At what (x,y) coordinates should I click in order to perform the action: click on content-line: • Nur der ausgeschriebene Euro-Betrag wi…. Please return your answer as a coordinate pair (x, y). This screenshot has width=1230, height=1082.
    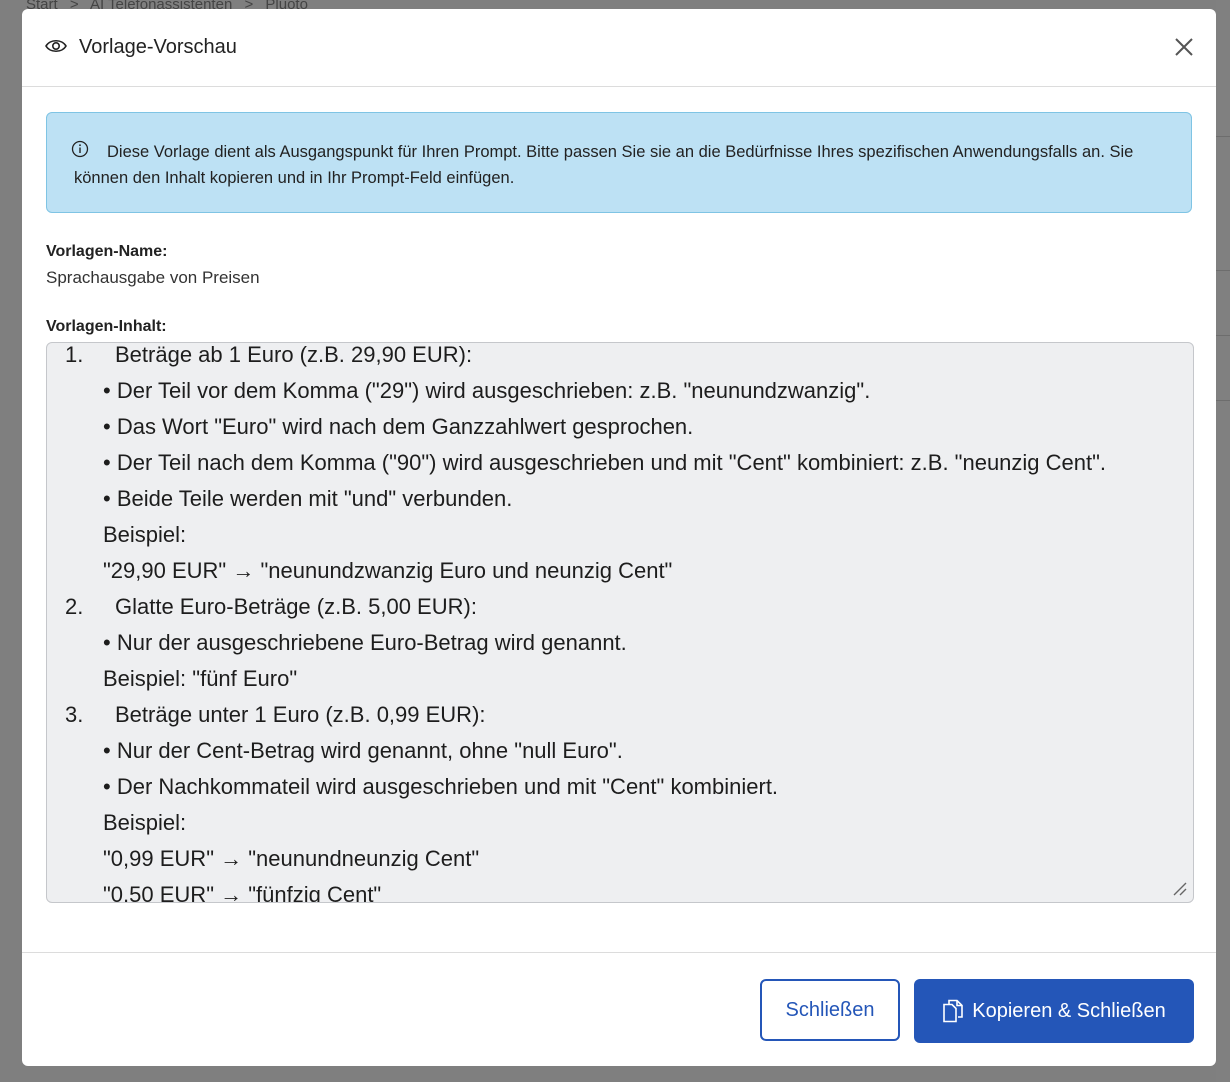
    Looking at the image, I should click on (365, 642).